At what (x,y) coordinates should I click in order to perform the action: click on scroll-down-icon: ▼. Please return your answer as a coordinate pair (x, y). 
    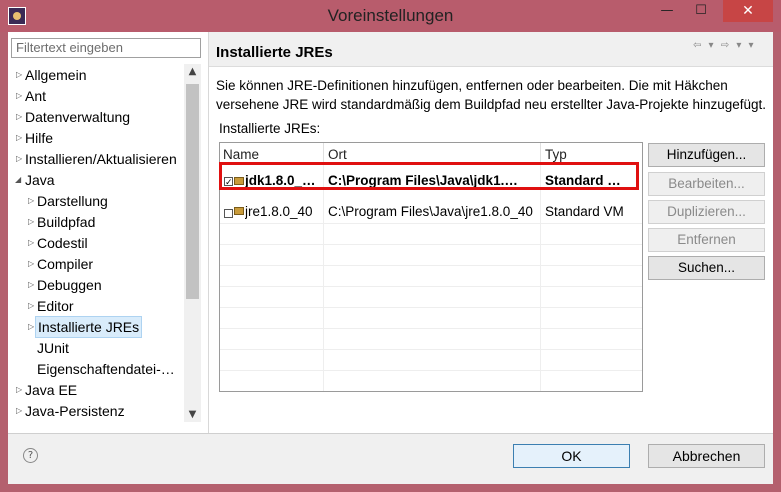
    Looking at the image, I should click on (192, 414).